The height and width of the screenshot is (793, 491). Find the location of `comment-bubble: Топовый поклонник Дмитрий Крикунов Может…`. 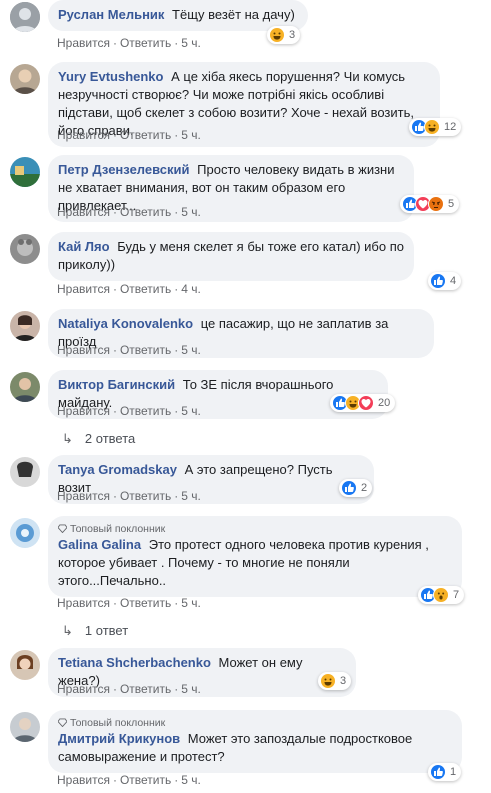

comment-bubble: Топовый поклонник Дмитрий Крикунов Может… is located at coordinates (255, 741).